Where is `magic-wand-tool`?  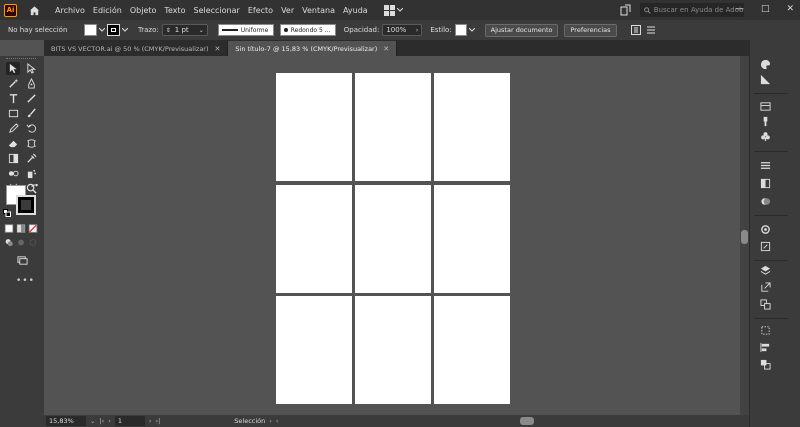
magic-wand-tool is located at coordinates (13, 83).